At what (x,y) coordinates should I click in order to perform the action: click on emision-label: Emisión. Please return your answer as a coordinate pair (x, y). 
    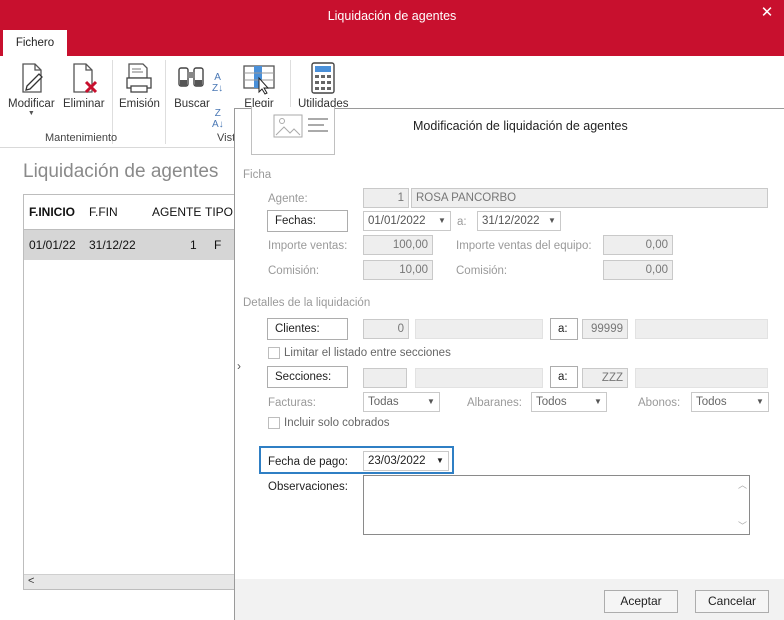
    Looking at the image, I should click on (139, 104).